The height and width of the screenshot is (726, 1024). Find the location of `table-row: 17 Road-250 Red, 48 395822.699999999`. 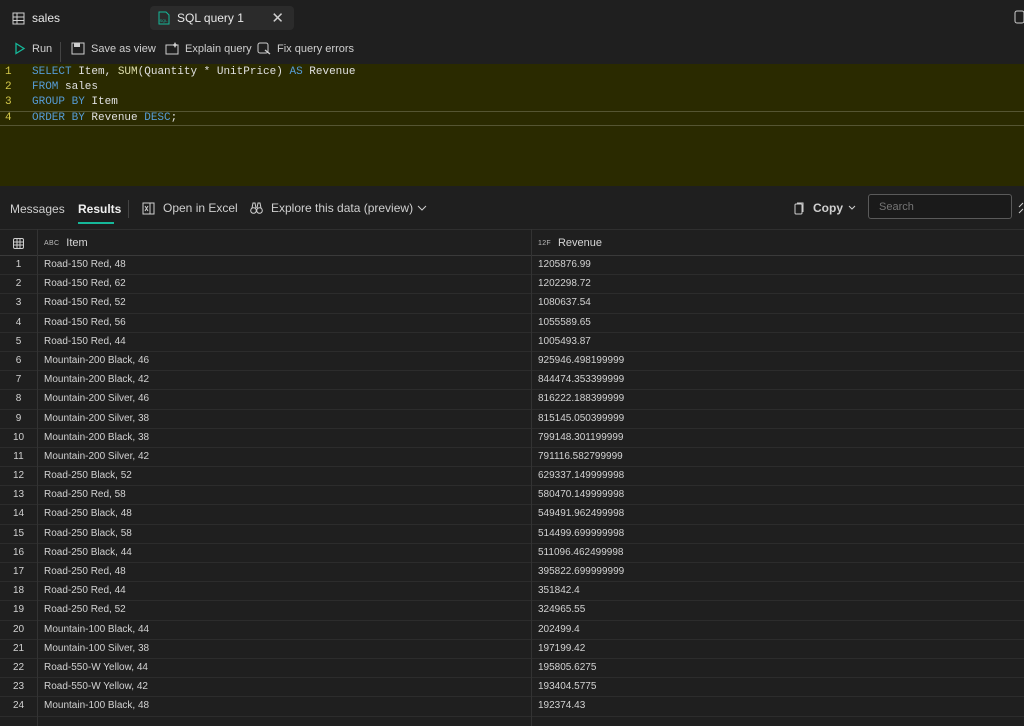

table-row: 17 Road-250 Red, 48 395822.699999999 is located at coordinates (512, 573).